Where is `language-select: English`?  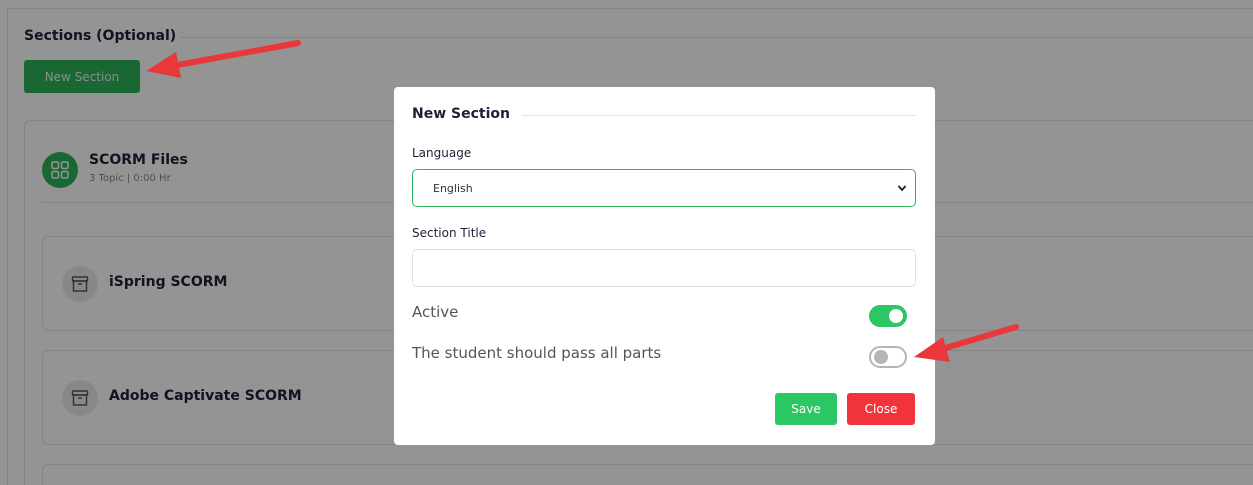 language-select: English is located at coordinates (664, 188).